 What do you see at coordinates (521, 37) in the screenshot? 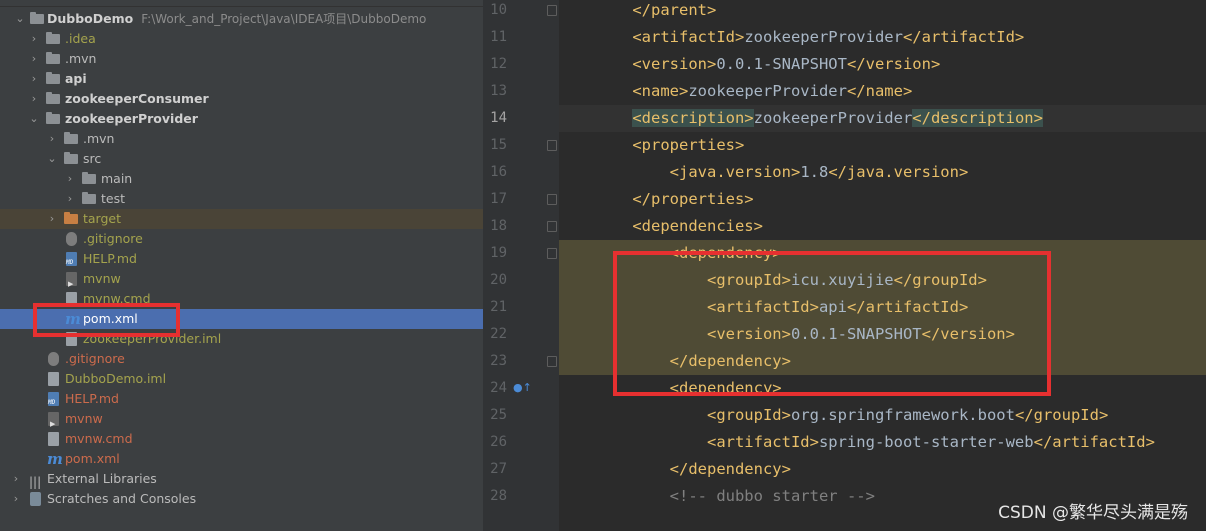
I see `gutter-line: 11` at bounding box center [521, 37].